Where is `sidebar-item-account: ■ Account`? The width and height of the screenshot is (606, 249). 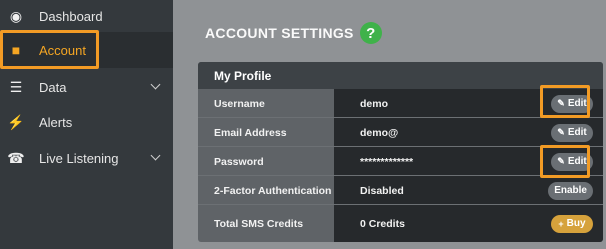 sidebar-item-account: ■ Account is located at coordinates (86, 50).